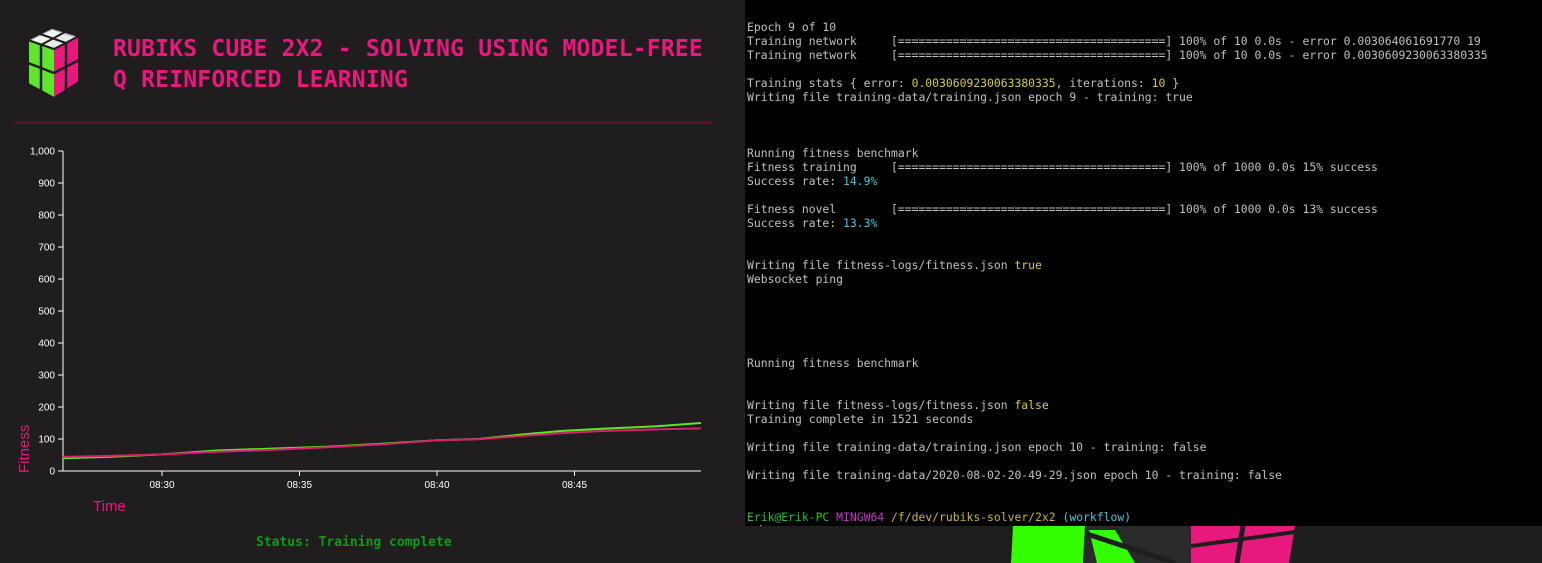 This screenshot has width=1542, height=563. I want to click on terminal-text: /f/dev/rubiks-solver/2x2, so click(973, 517).